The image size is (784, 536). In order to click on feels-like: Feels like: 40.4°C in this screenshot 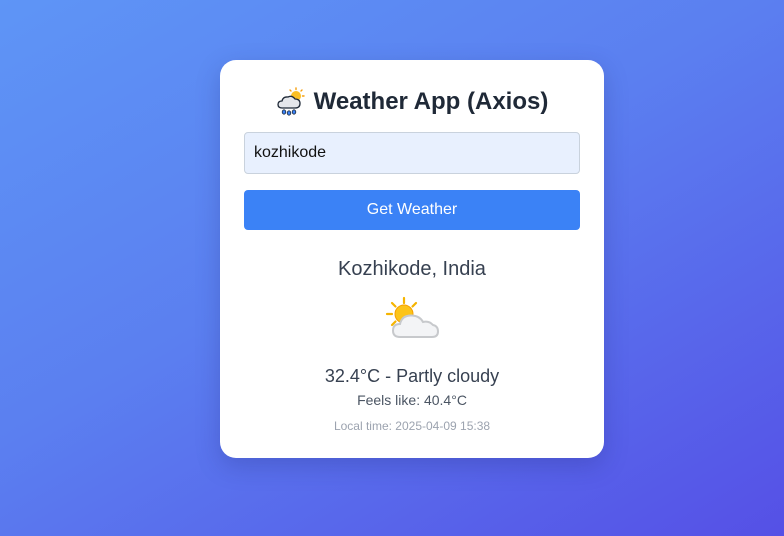, I will do `click(412, 400)`.